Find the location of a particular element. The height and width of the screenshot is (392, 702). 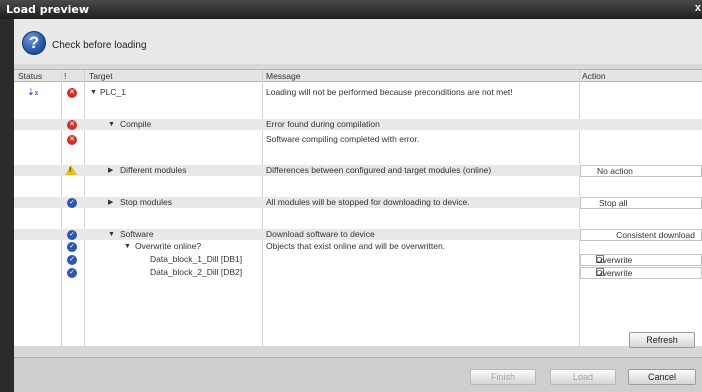

overwrite-checkbox-db1: ✓ Overwrite is located at coordinates (641, 260).